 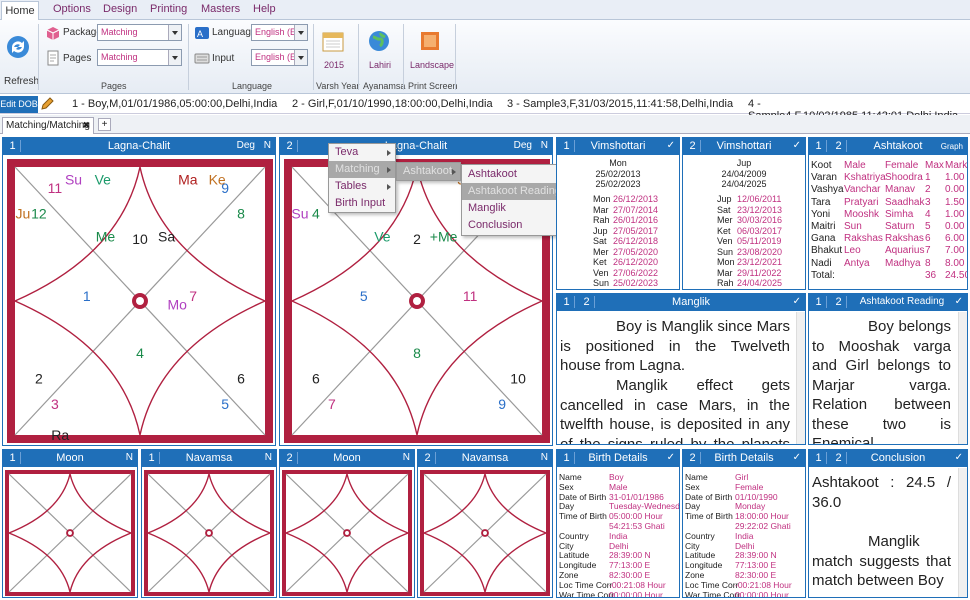 What do you see at coordinates (104, 124) in the screenshot?
I see `add-tab-button: +` at bounding box center [104, 124].